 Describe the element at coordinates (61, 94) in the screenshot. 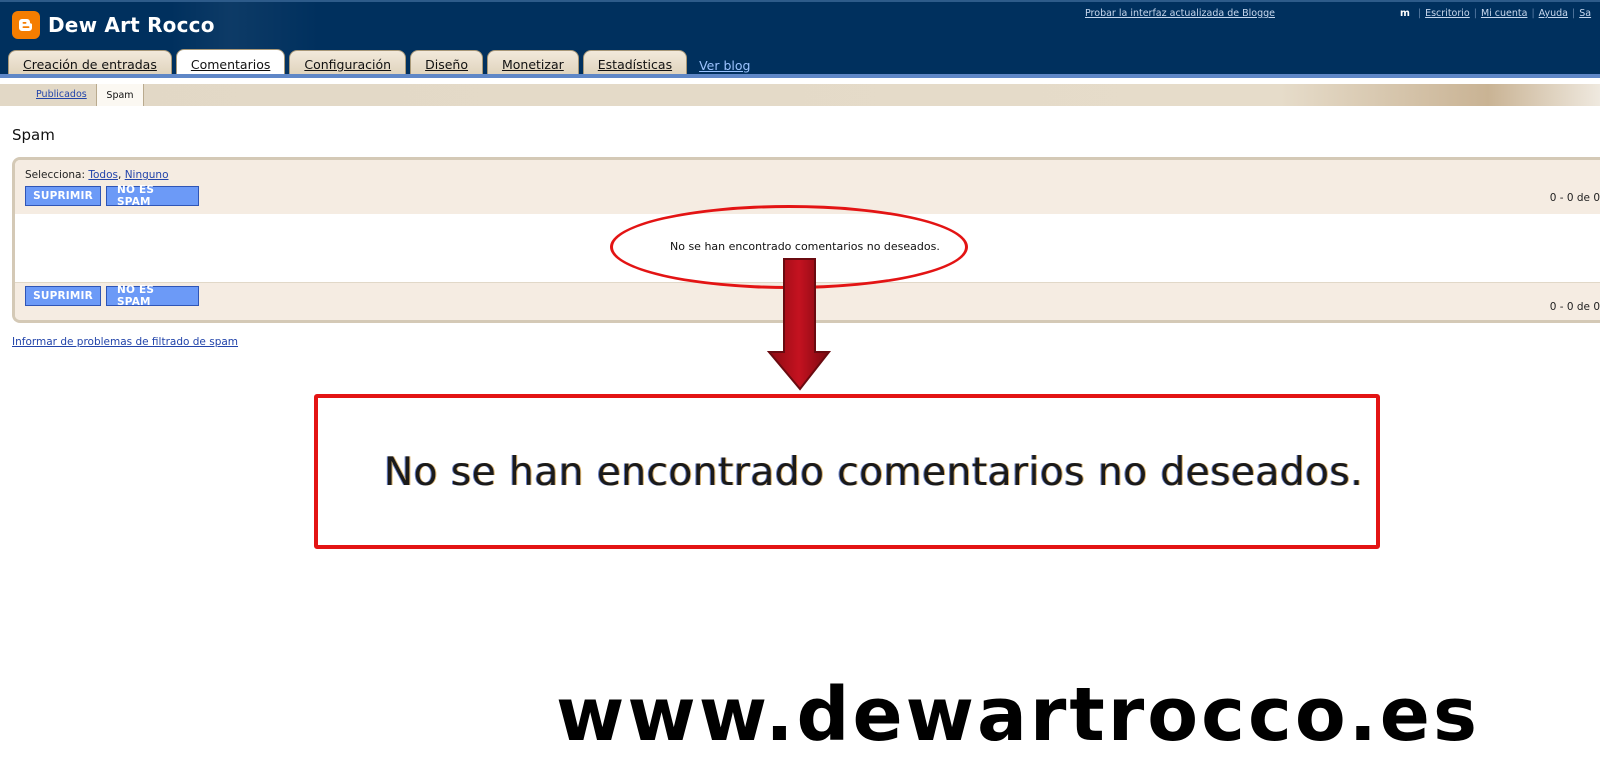

I see `subnav-published-link: Publicados` at that location.